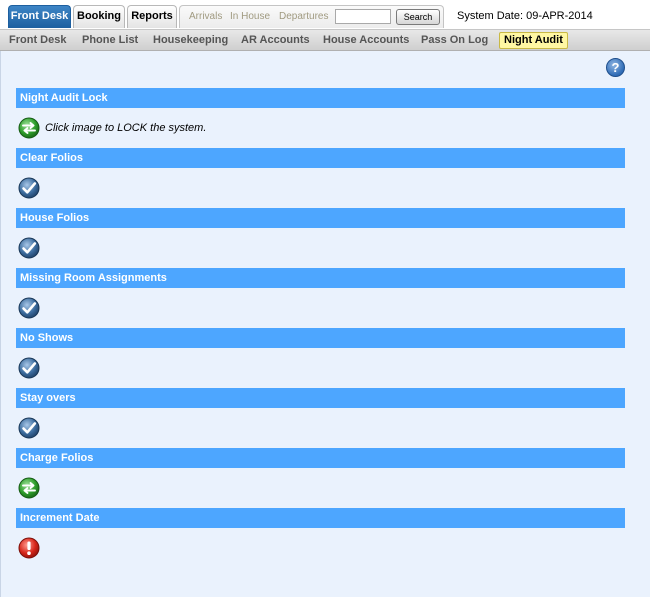 The image size is (650, 597). What do you see at coordinates (190, 40) in the screenshot?
I see `subnav-housekeeping: Housekeeping` at bounding box center [190, 40].